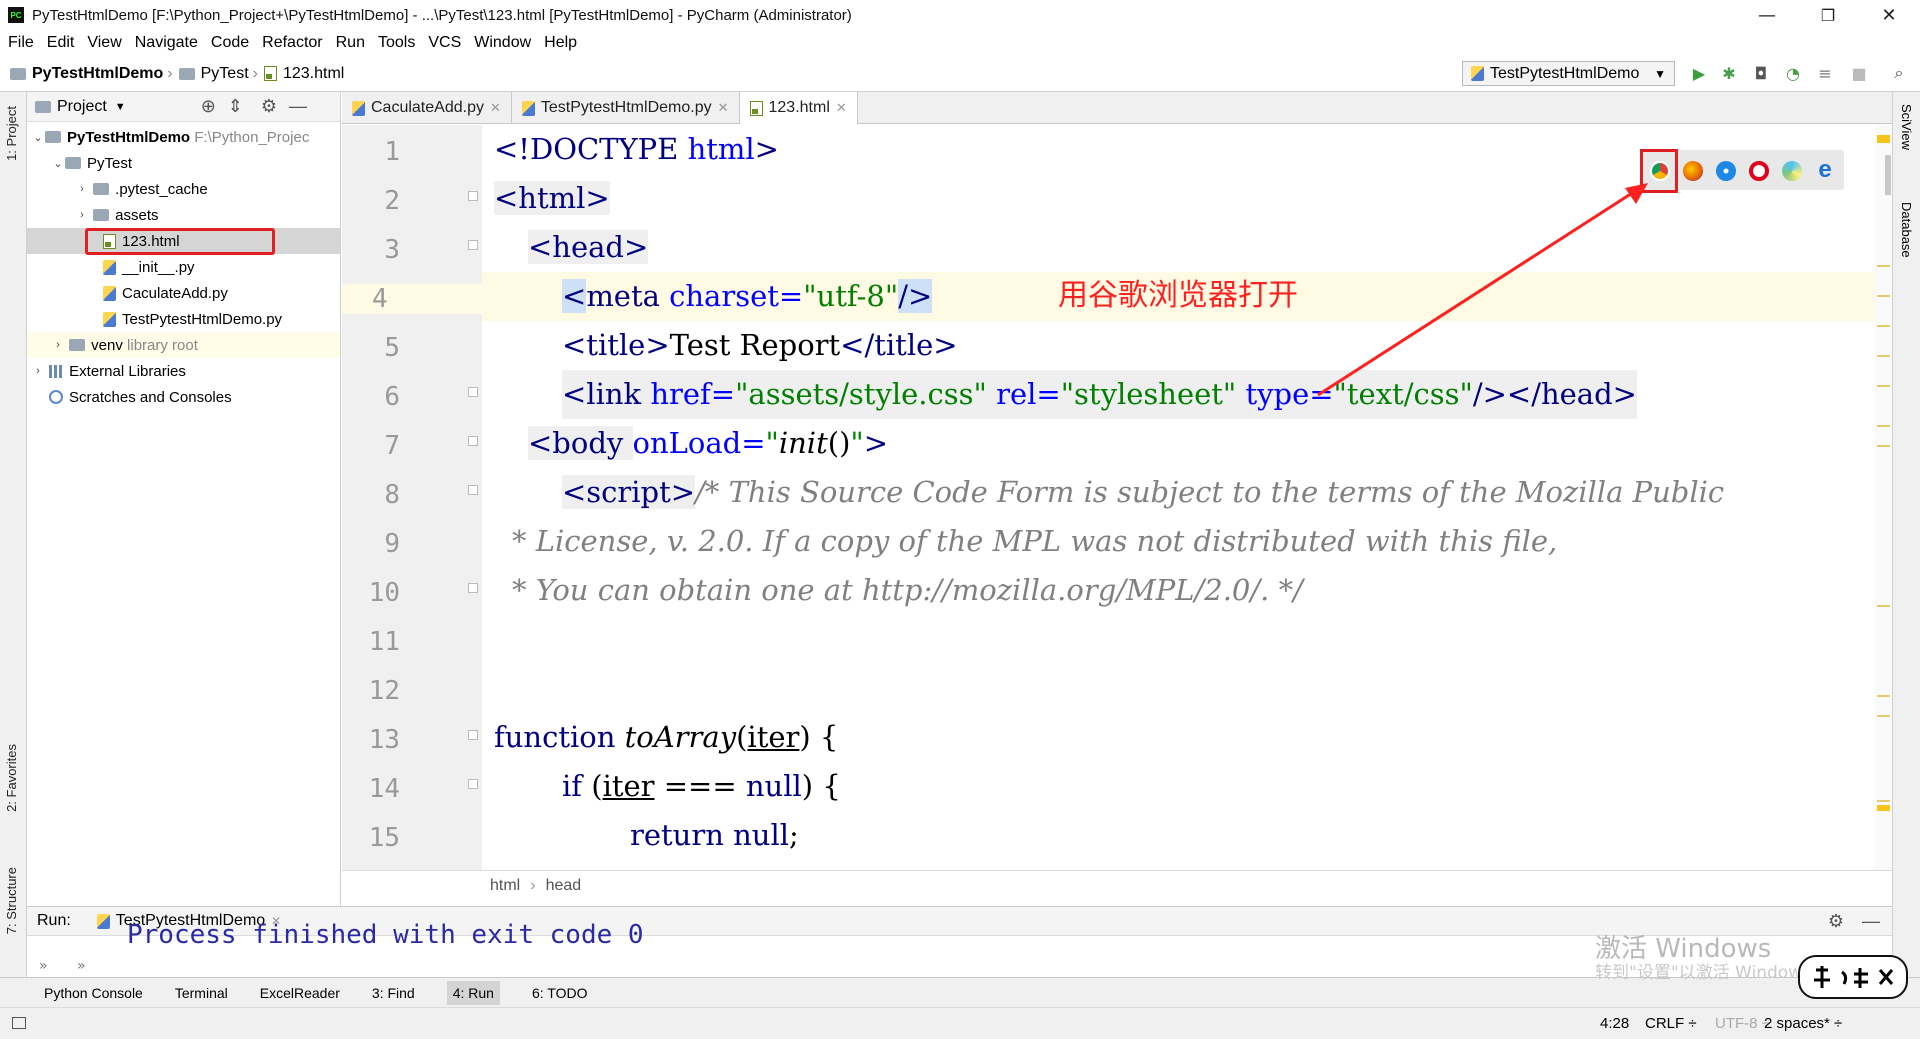 The width and height of the screenshot is (1920, 1039). I want to click on tree-item-root: ⌄ PyTestHtmlDemo F:\Python_Projec, so click(183, 137).